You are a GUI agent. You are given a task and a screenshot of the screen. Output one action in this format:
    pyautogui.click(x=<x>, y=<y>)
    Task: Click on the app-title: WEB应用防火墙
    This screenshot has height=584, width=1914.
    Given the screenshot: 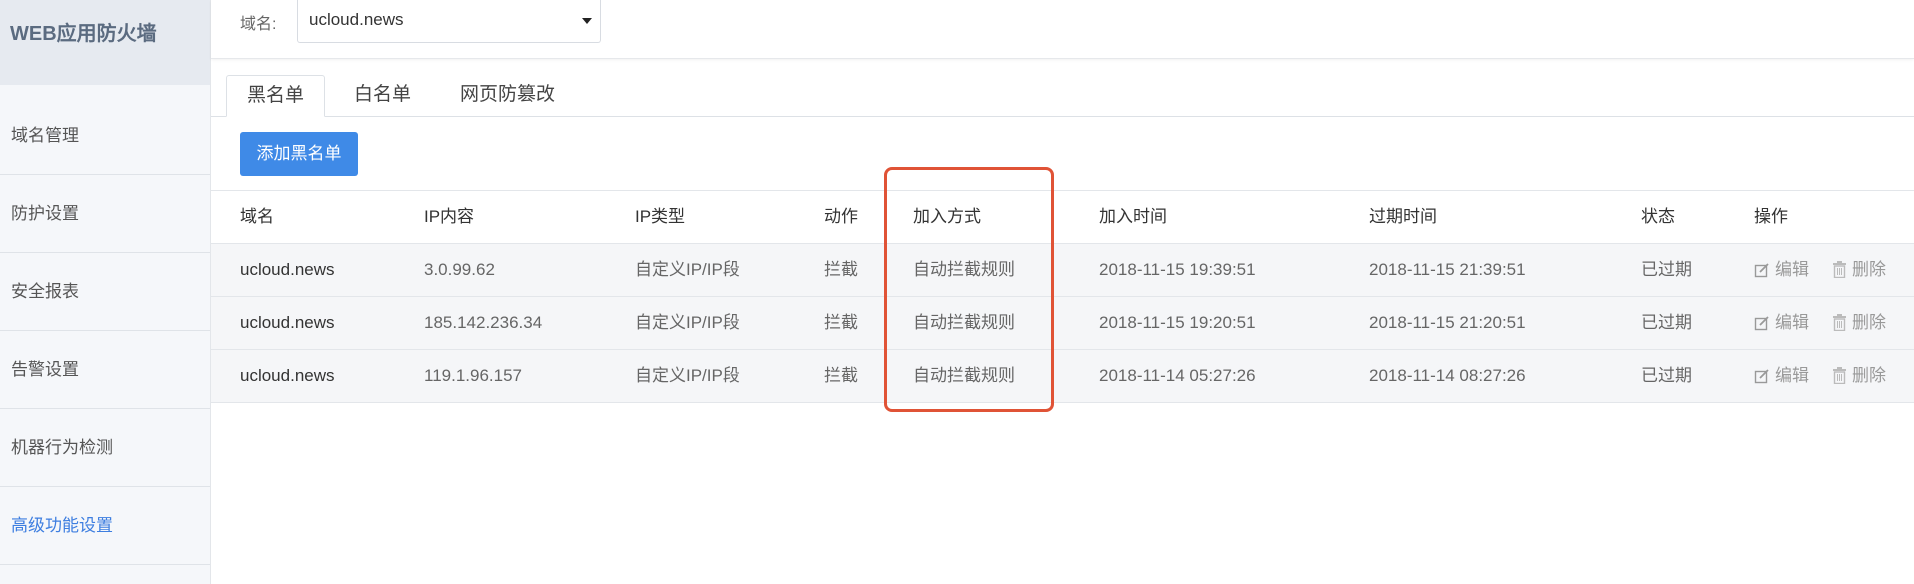 What is the action you would take?
    pyautogui.click(x=105, y=42)
    